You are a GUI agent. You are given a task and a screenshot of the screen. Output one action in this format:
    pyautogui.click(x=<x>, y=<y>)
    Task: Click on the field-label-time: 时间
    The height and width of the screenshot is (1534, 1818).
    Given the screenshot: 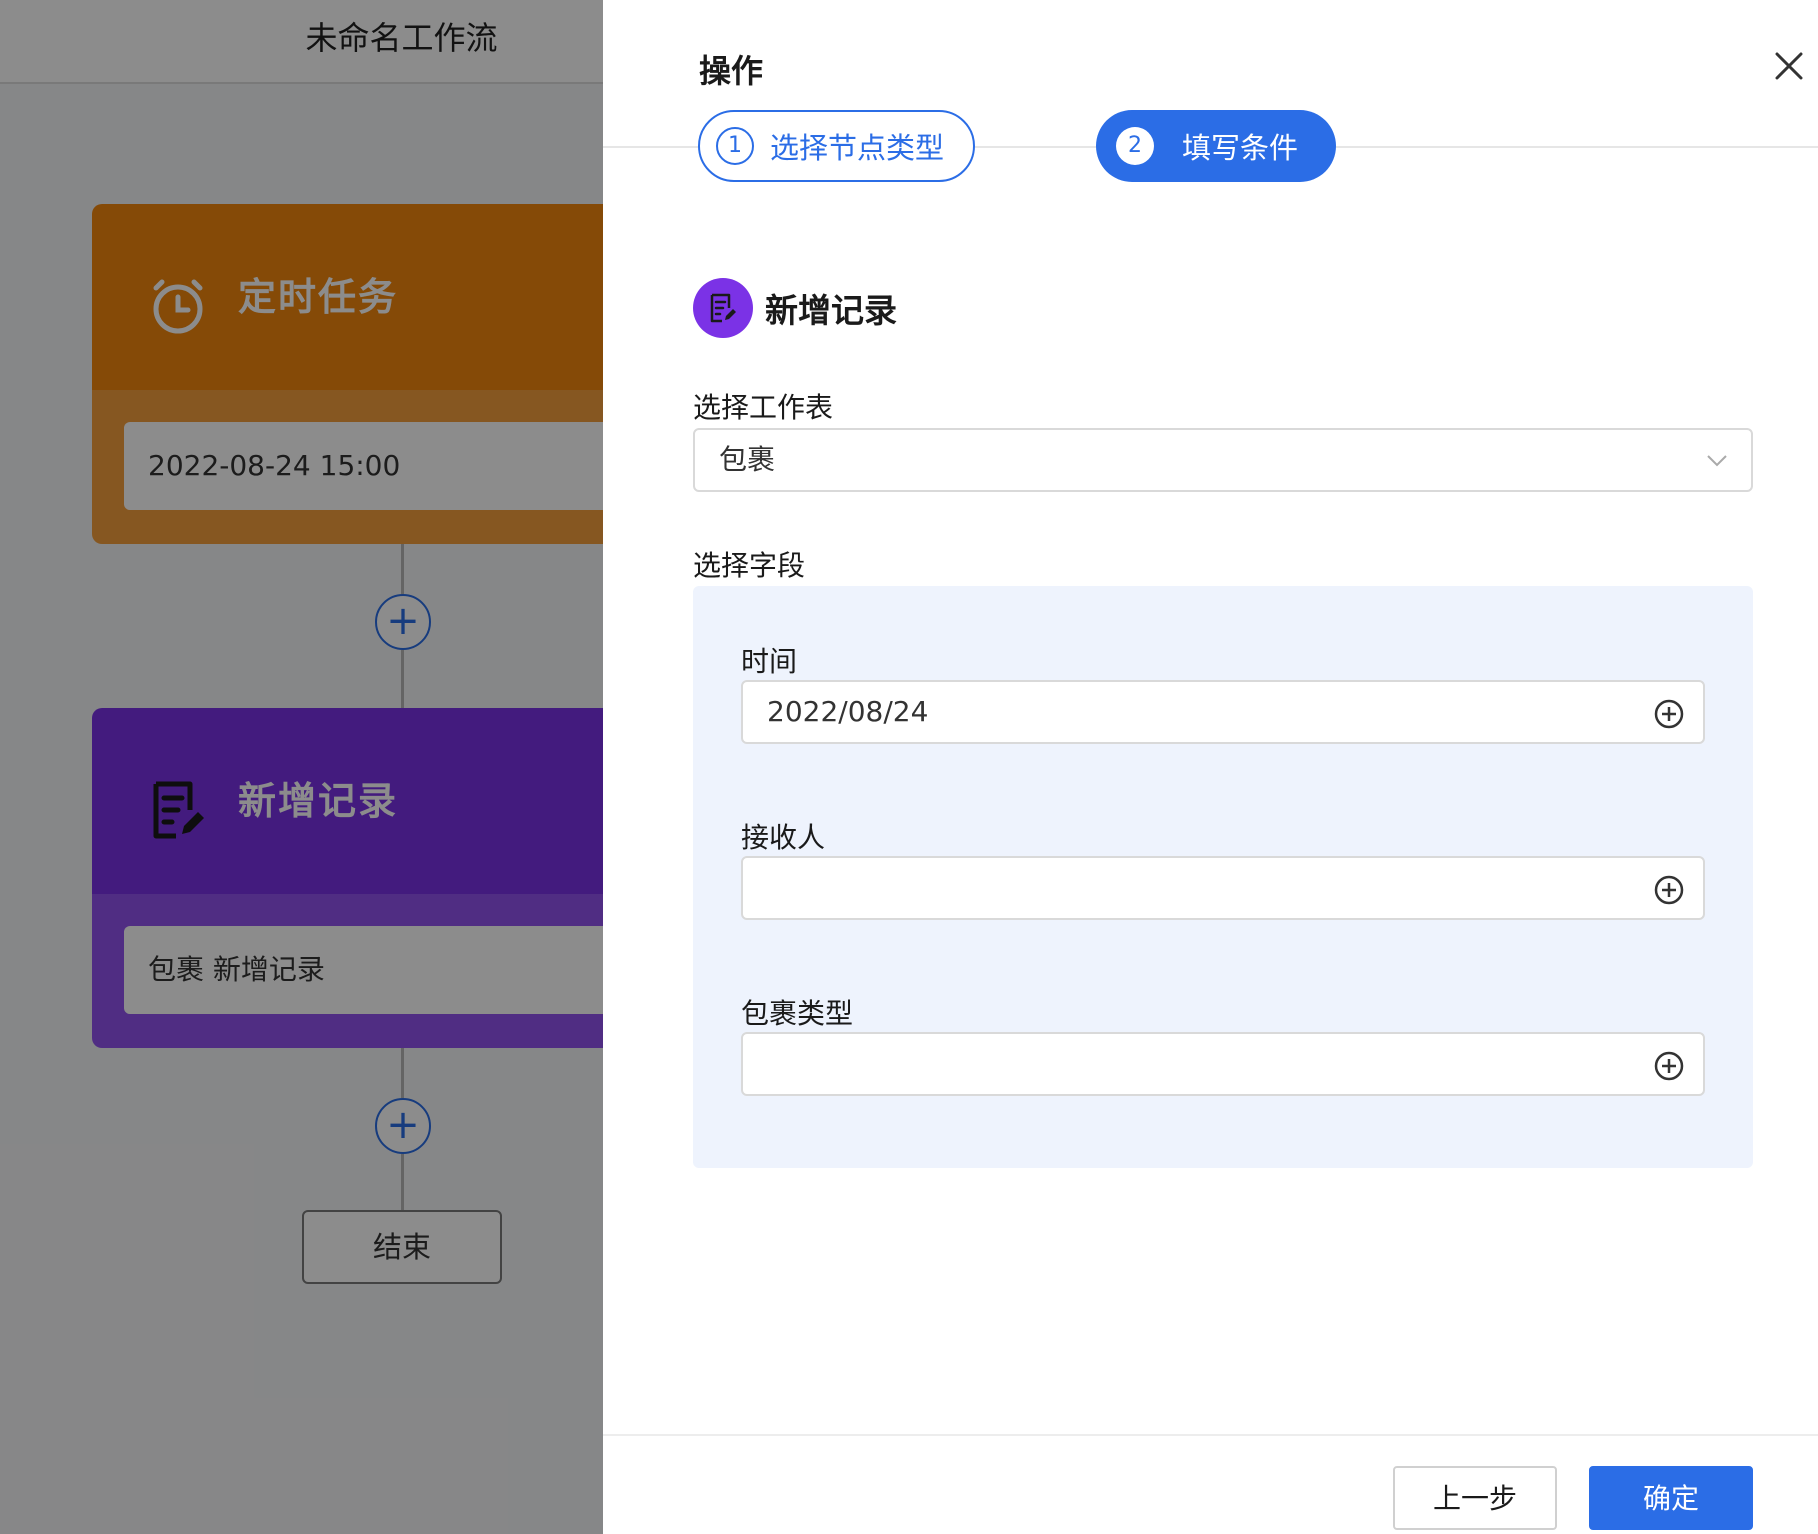 What is the action you would take?
    pyautogui.click(x=769, y=661)
    